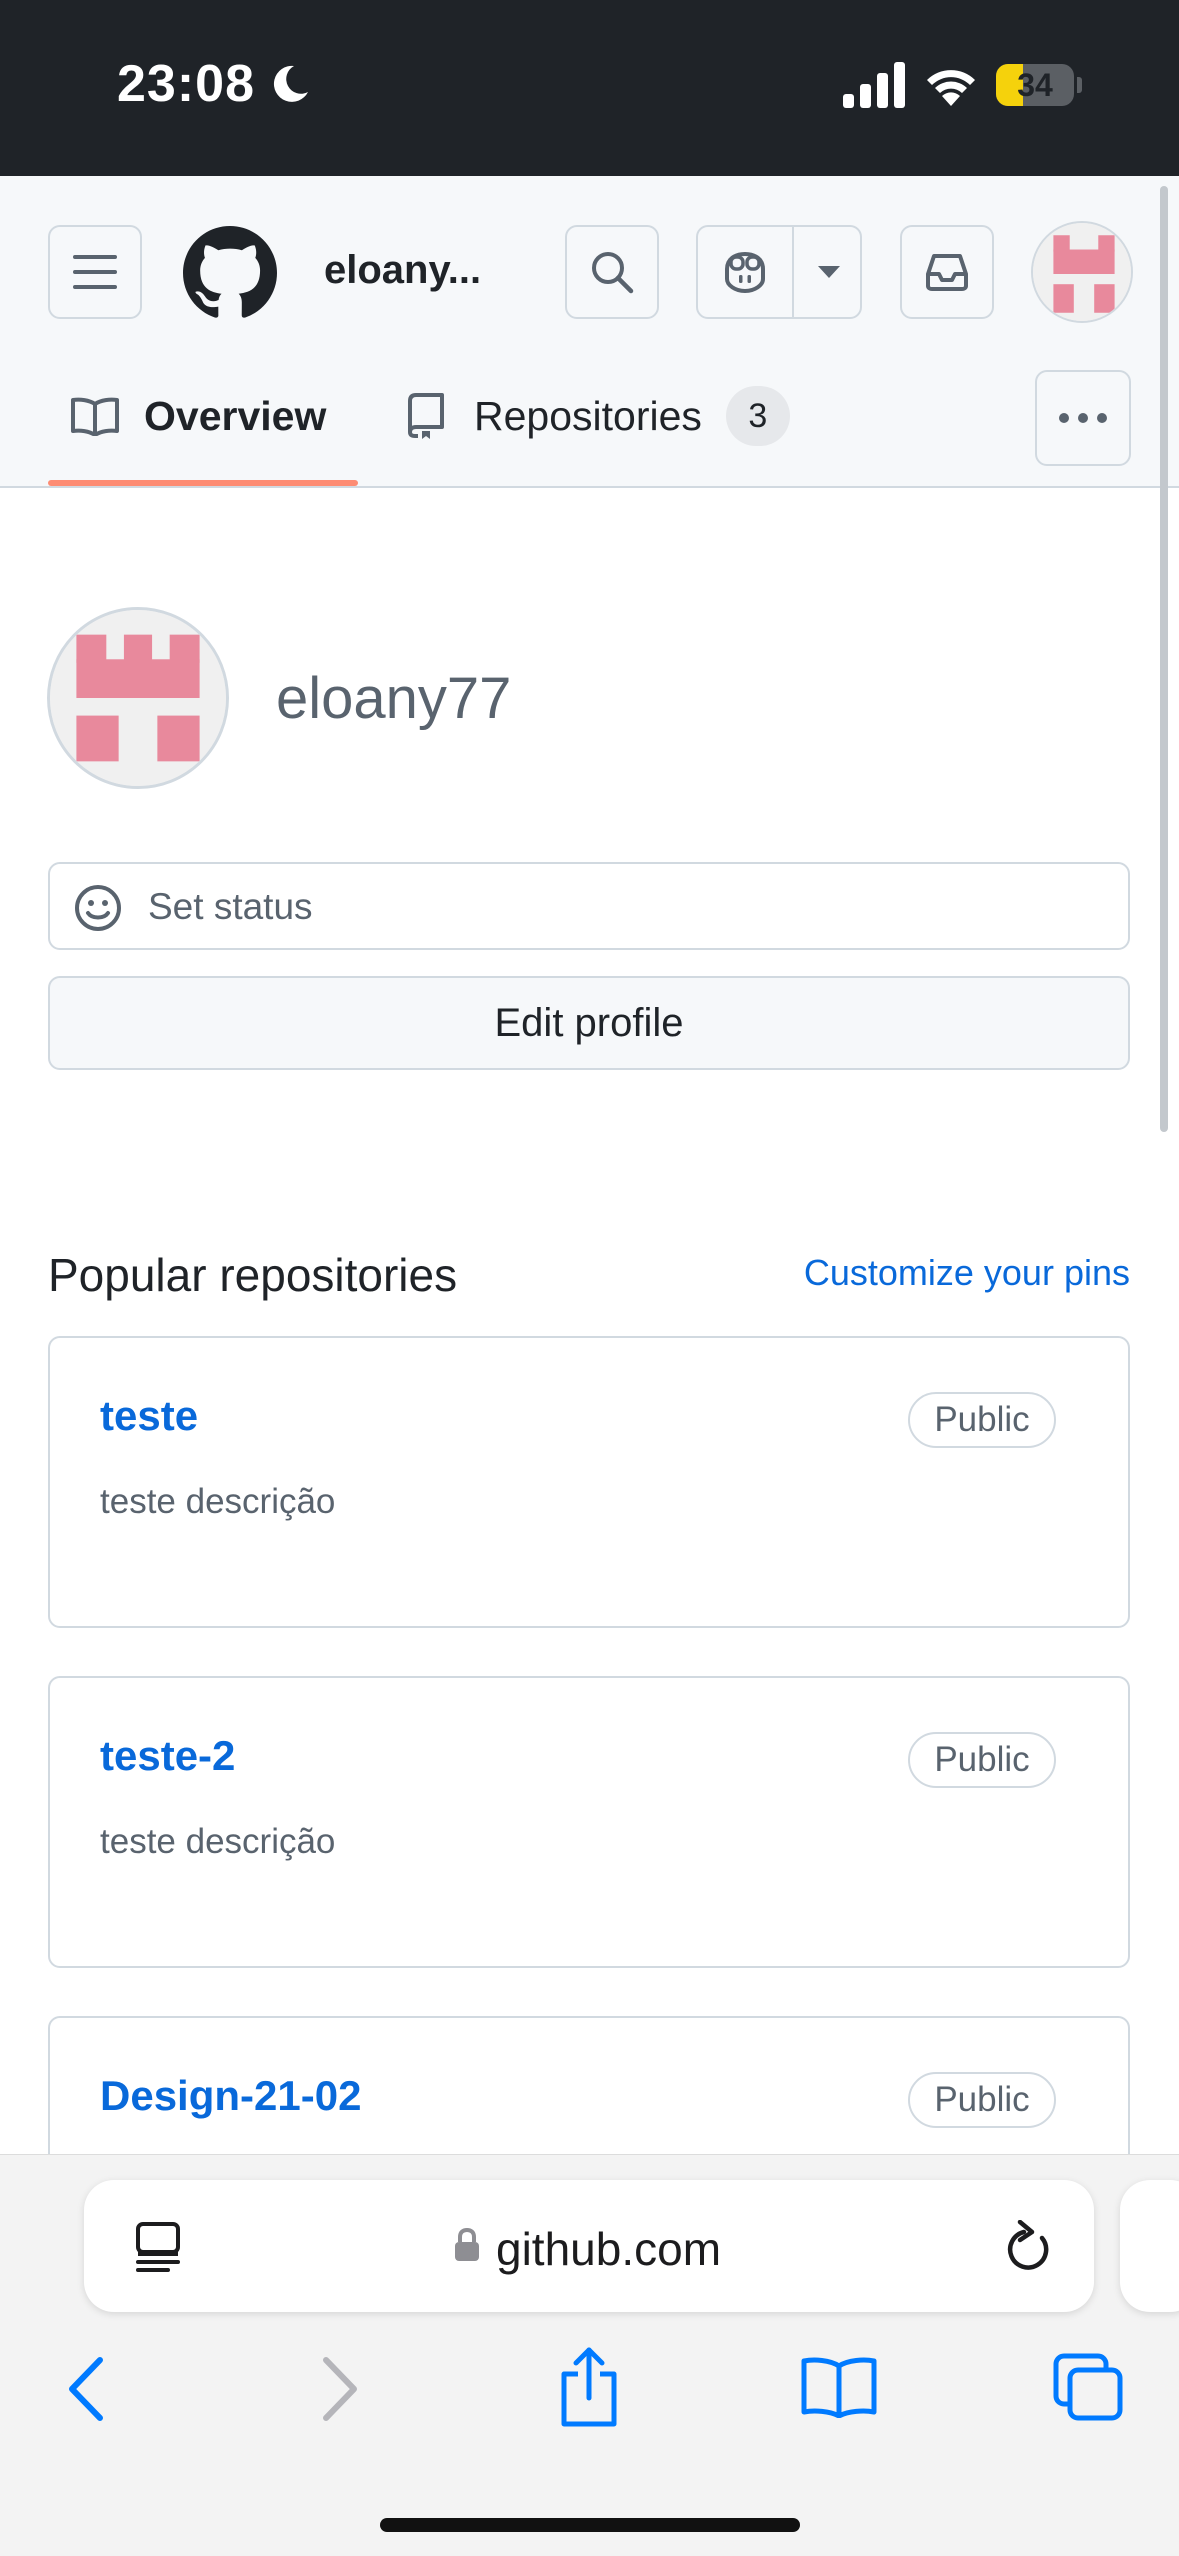 This screenshot has width=1179, height=2556. Describe the element at coordinates (1088, 2387) in the screenshot. I see `tabs-icon` at that location.